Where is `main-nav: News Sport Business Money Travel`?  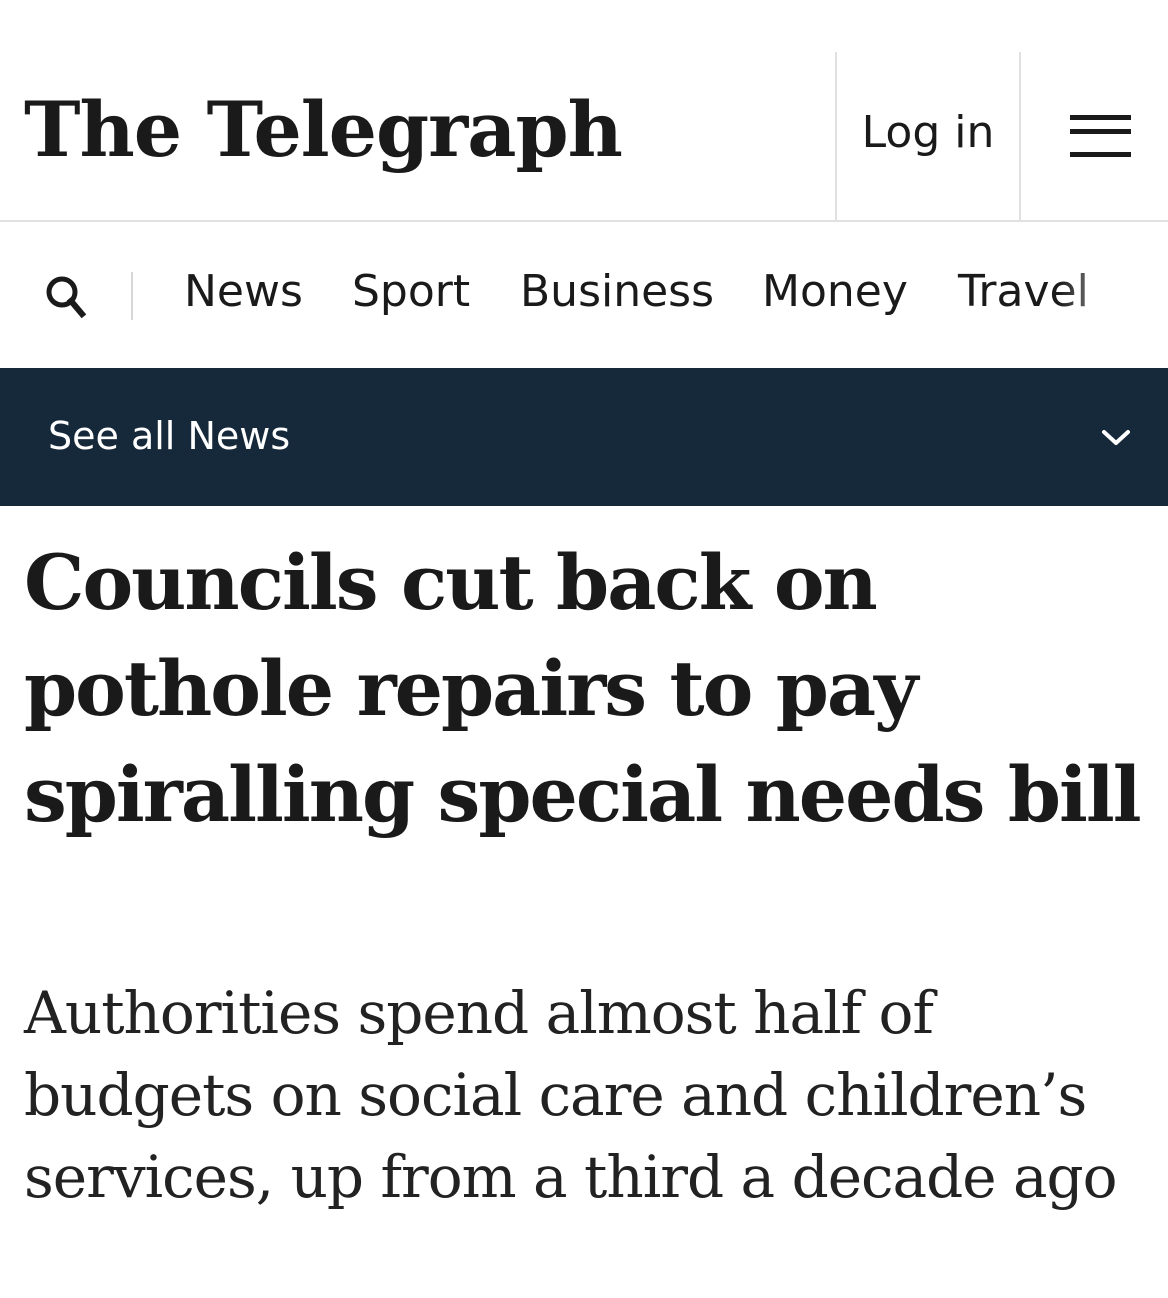
main-nav: News Sport Business Money Travel is located at coordinates (584, 295).